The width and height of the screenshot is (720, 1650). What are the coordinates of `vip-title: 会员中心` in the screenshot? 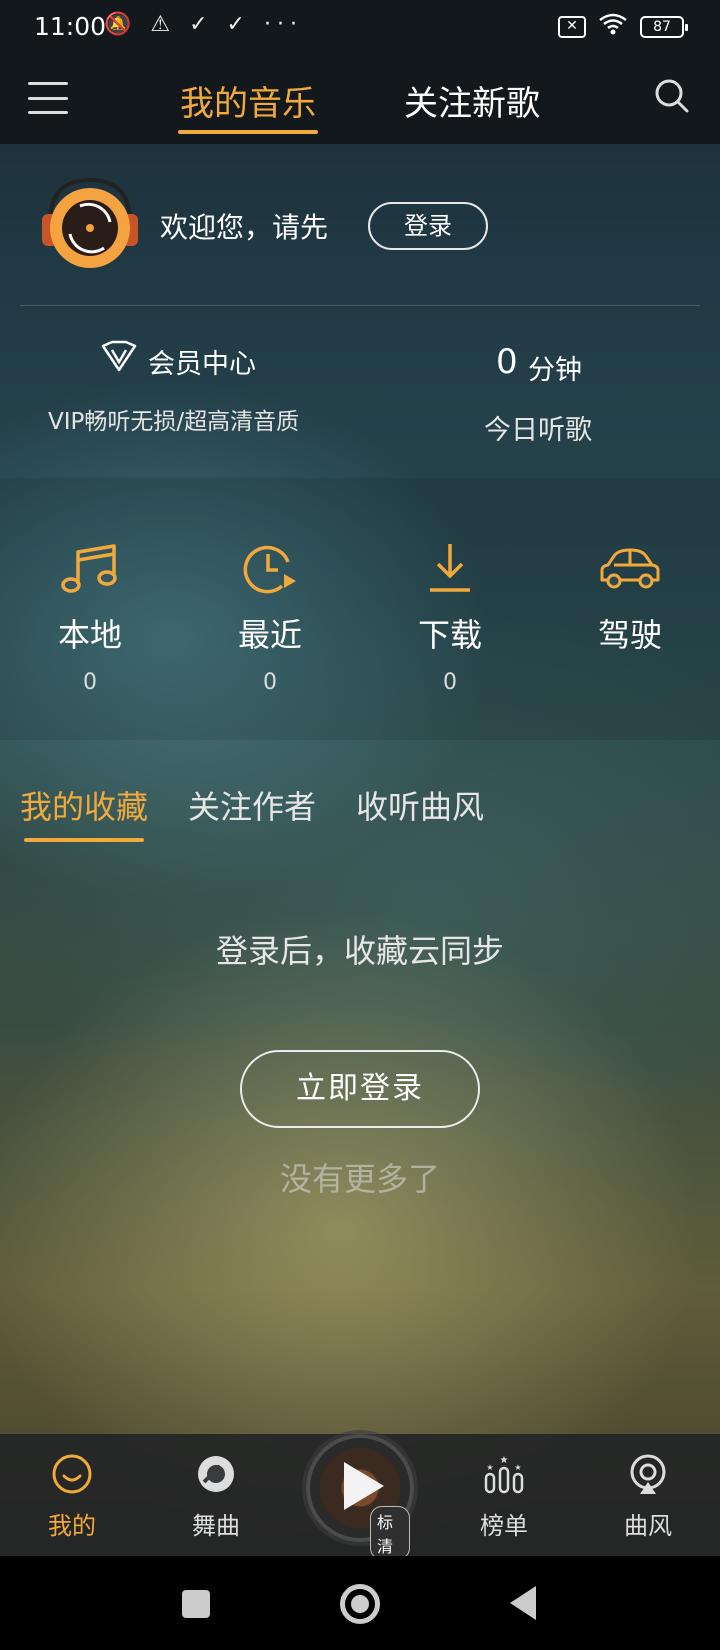 It's located at (202, 364).